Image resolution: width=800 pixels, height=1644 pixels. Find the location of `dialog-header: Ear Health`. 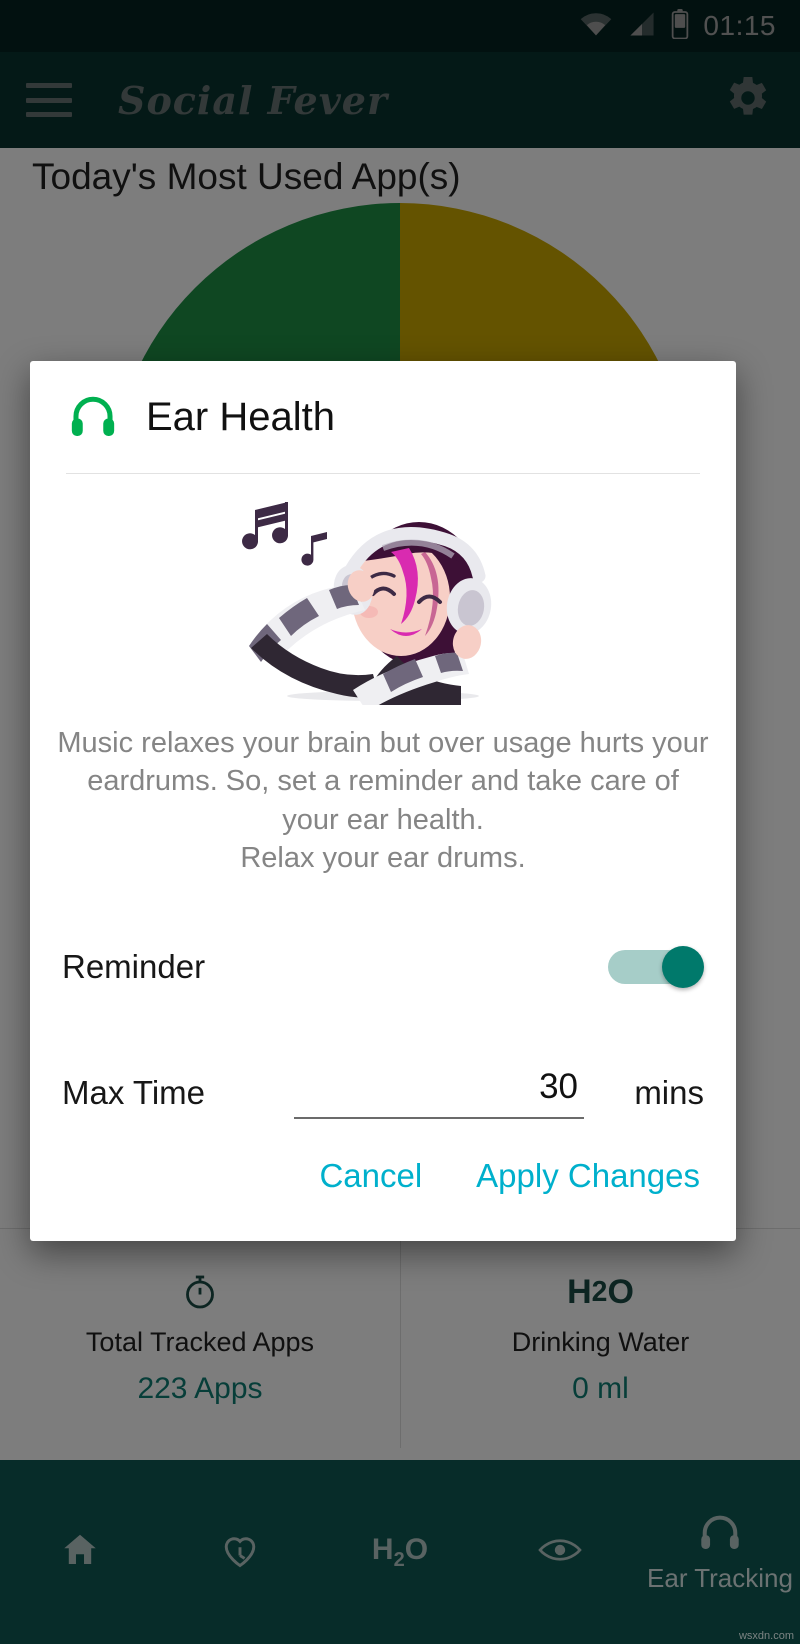

dialog-header: Ear Health is located at coordinates (383, 417).